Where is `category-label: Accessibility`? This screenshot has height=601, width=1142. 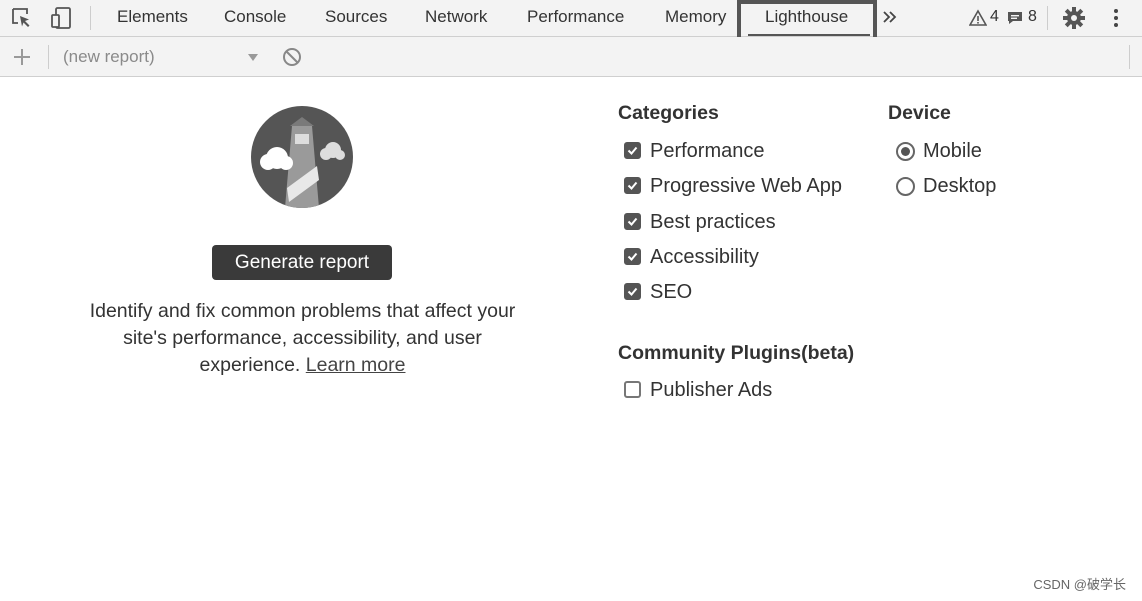 category-label: Accessibility is located at coordinates (704, 257).